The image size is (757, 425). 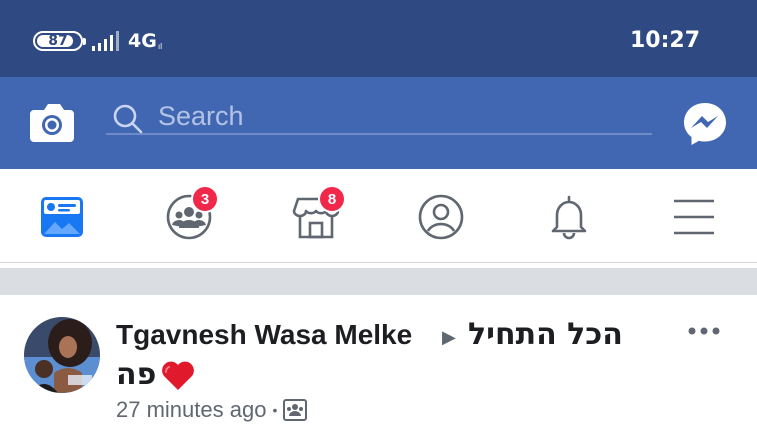 I want to click on profile-icon, so click(x=441, y=217).